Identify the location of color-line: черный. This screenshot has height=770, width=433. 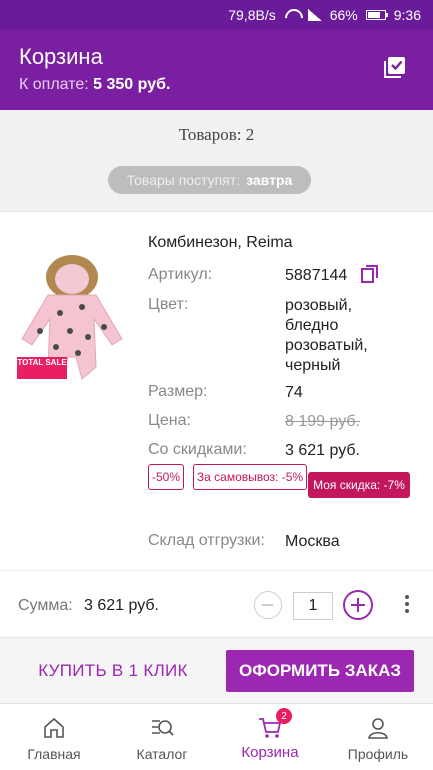
(313, 365).